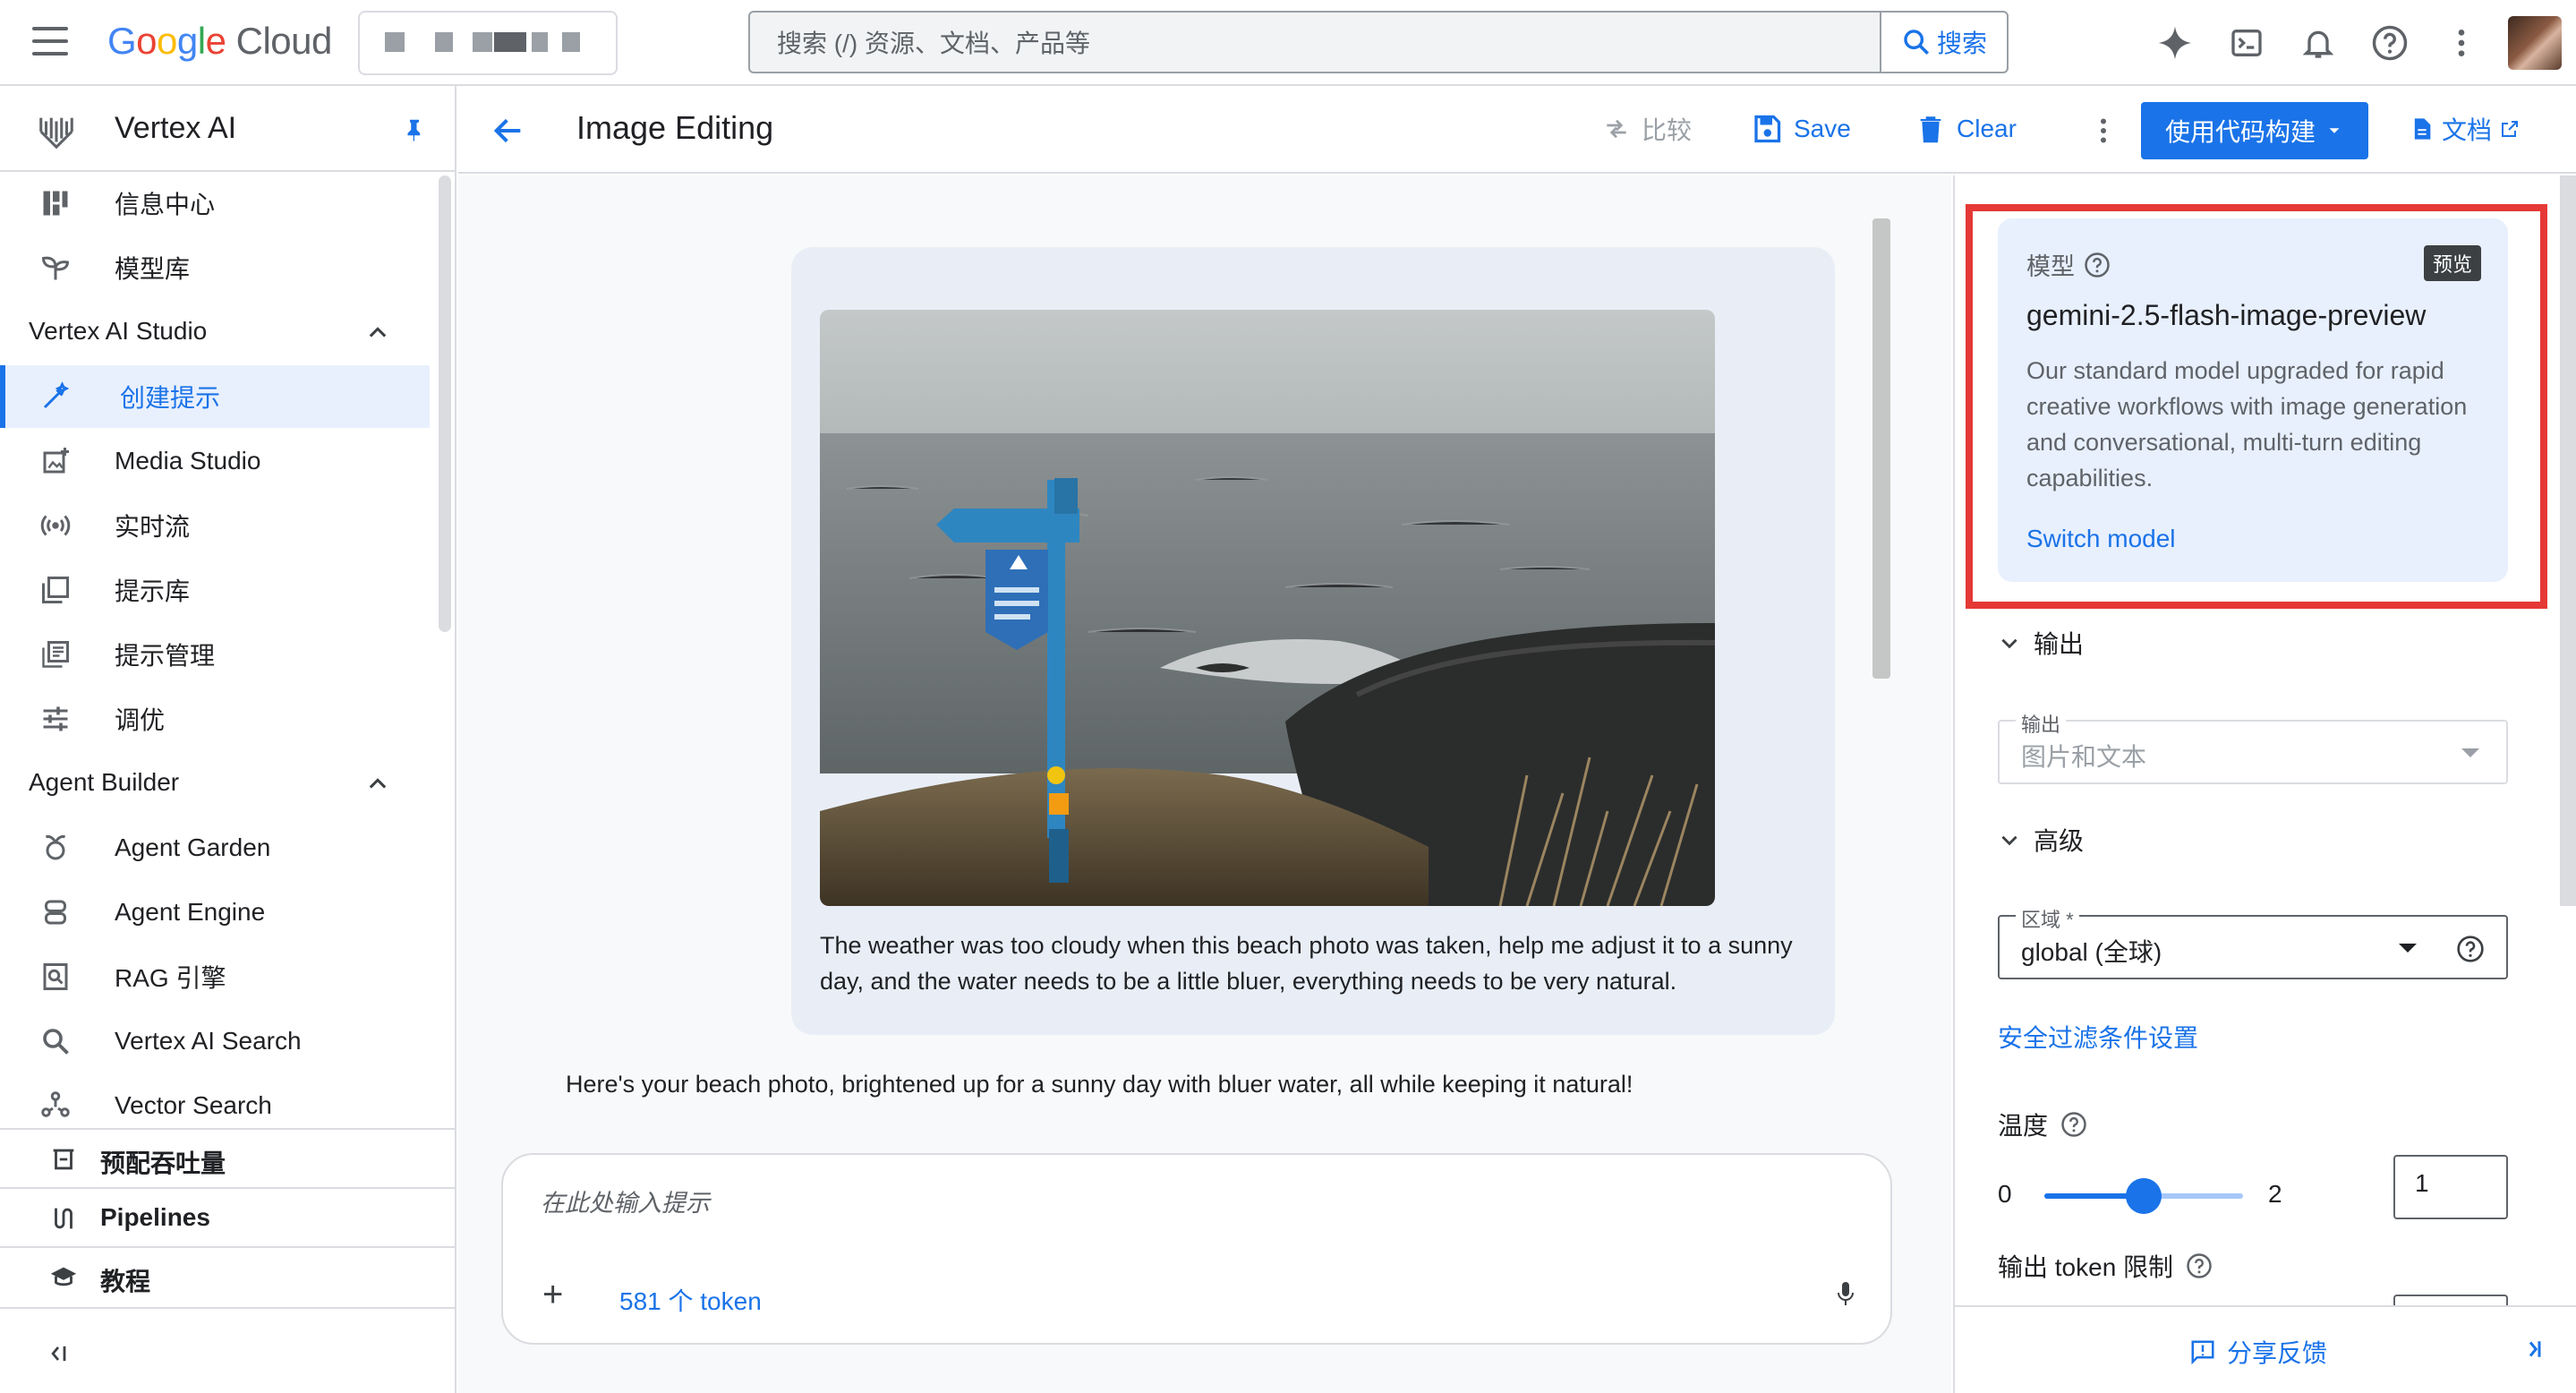  I want to click on token-count: 581 个 token, so click(690, 1300).